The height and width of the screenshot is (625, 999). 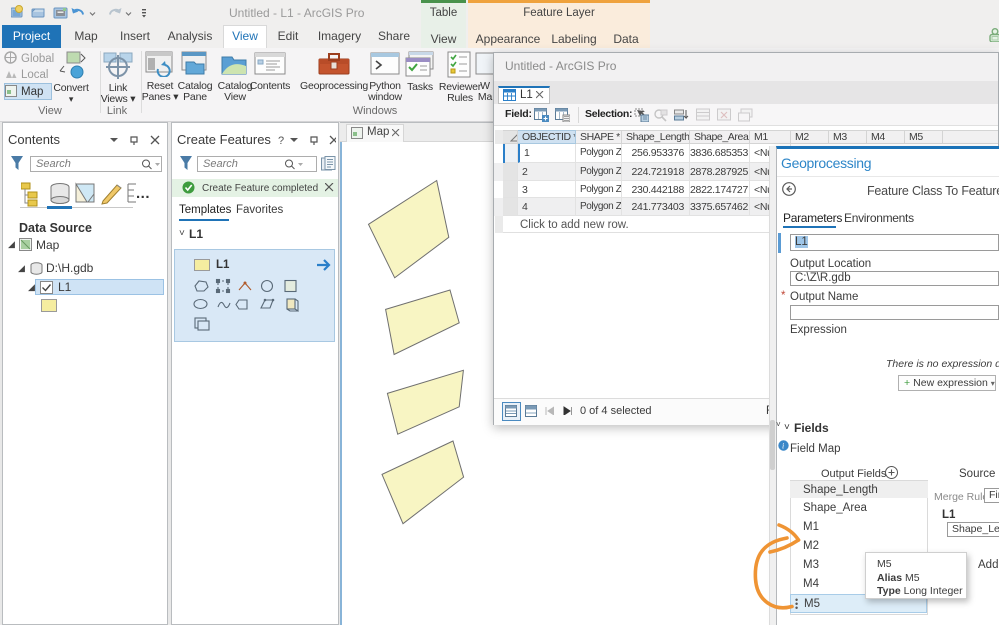 I want to click on svg-text: i, so click(x=783, y=446).